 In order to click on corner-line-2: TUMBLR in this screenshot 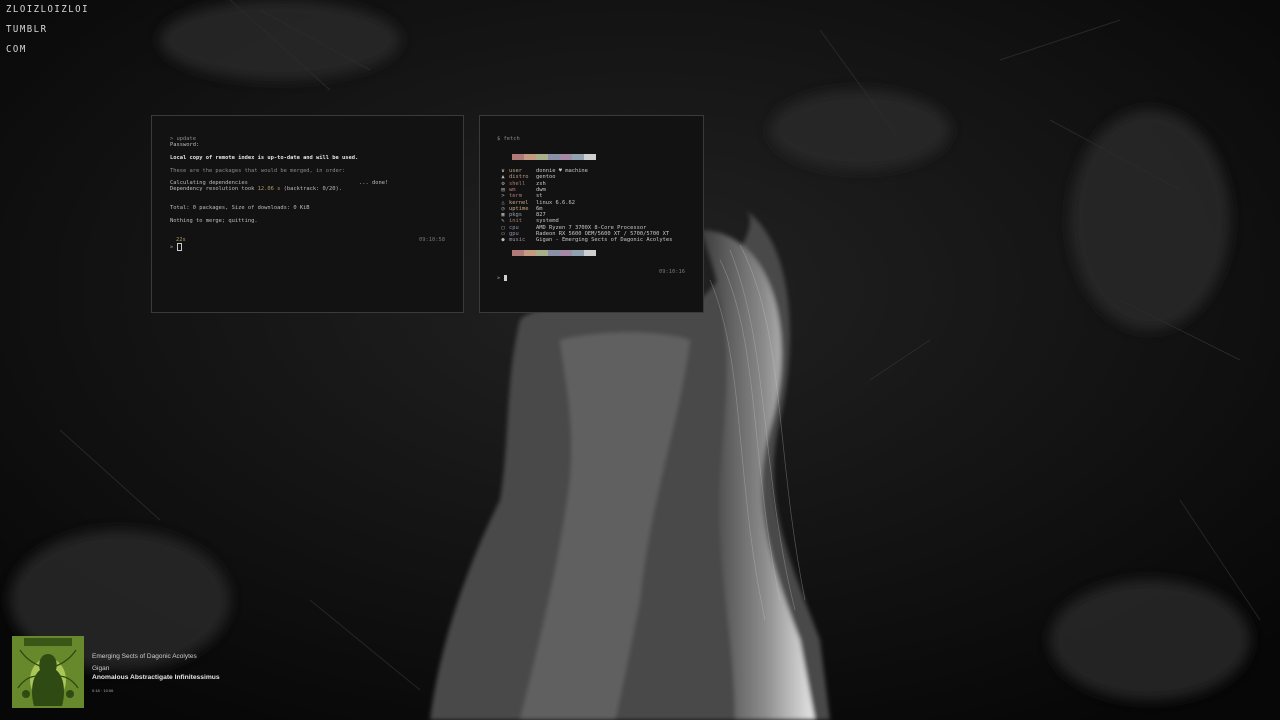, I will do `click(27, 30)`.